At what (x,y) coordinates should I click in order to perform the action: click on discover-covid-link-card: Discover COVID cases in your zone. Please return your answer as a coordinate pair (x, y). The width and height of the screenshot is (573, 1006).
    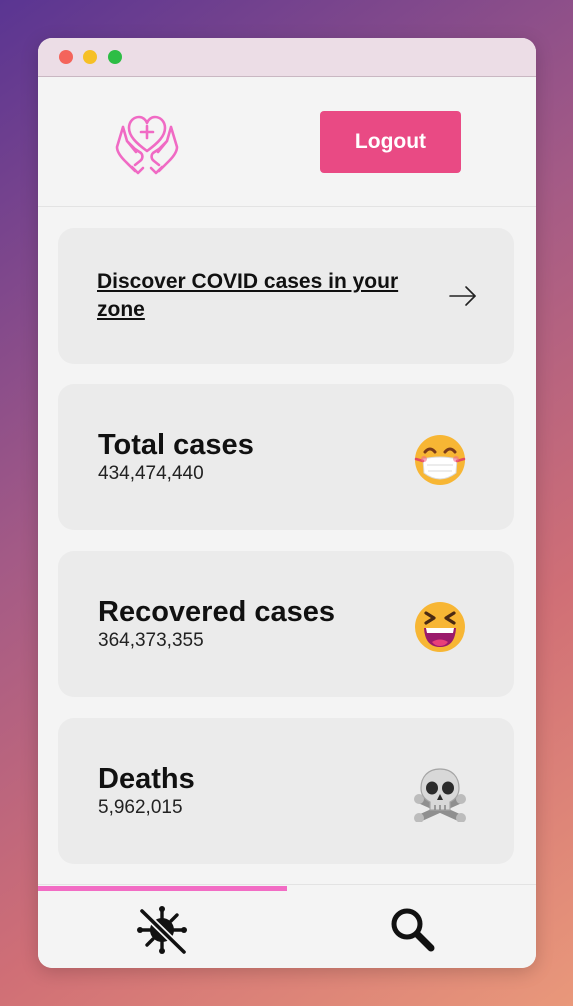
    Looking at the image, I should click on (286, 296).